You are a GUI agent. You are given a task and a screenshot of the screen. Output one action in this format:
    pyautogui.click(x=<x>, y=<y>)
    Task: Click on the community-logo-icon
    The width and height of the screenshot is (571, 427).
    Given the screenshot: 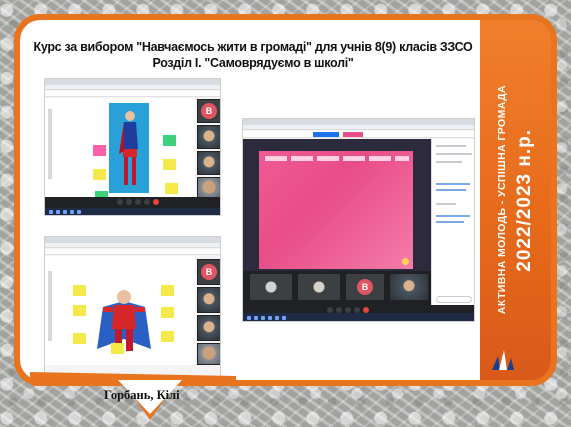 What is the action you would take?
    pyautogui.click(x=503, y=360)
    